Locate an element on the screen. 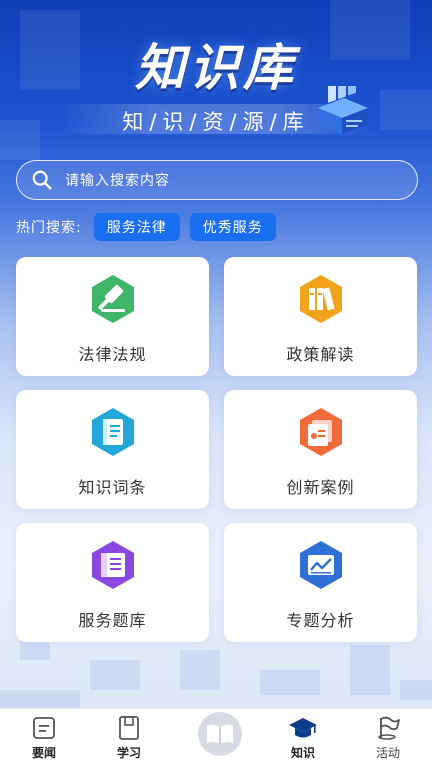 Image resolution: width=432 pixels, height=768 pixels. tab-activity: 活动 is located at coordinates (388, 740).